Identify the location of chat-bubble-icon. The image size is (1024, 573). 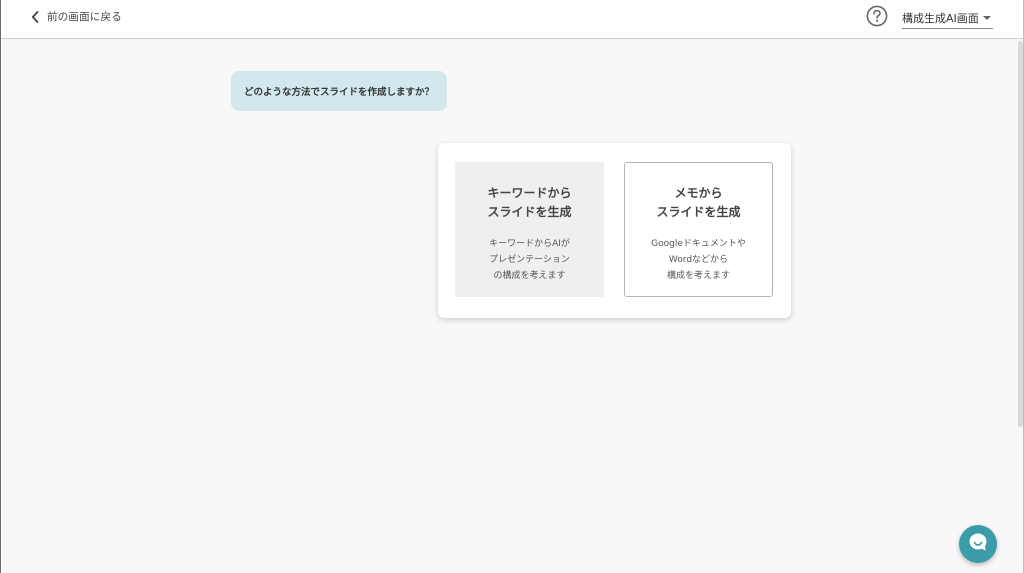
(978, 544).